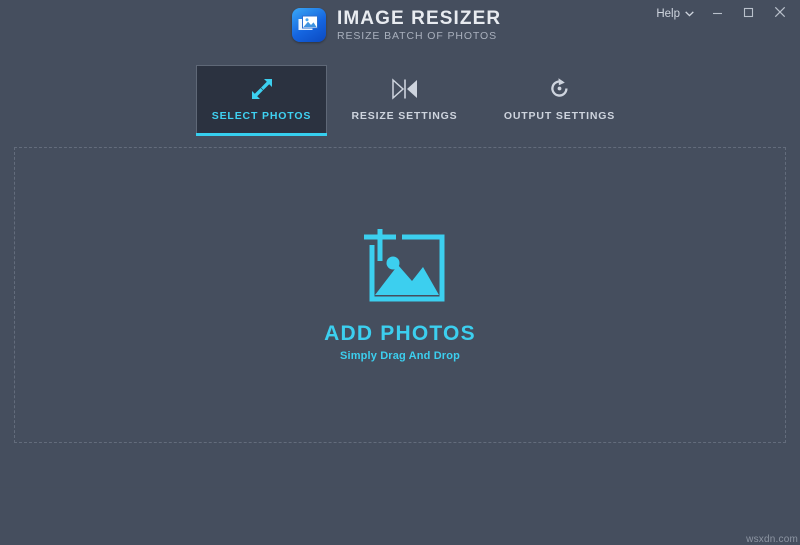 The height and width of the screenshot is (545, 800). What do you see at coordinates (404, 115) in the screenshot?
I see `tab-label: RESIZE SETTINGS` at bounding box center [404, 115].